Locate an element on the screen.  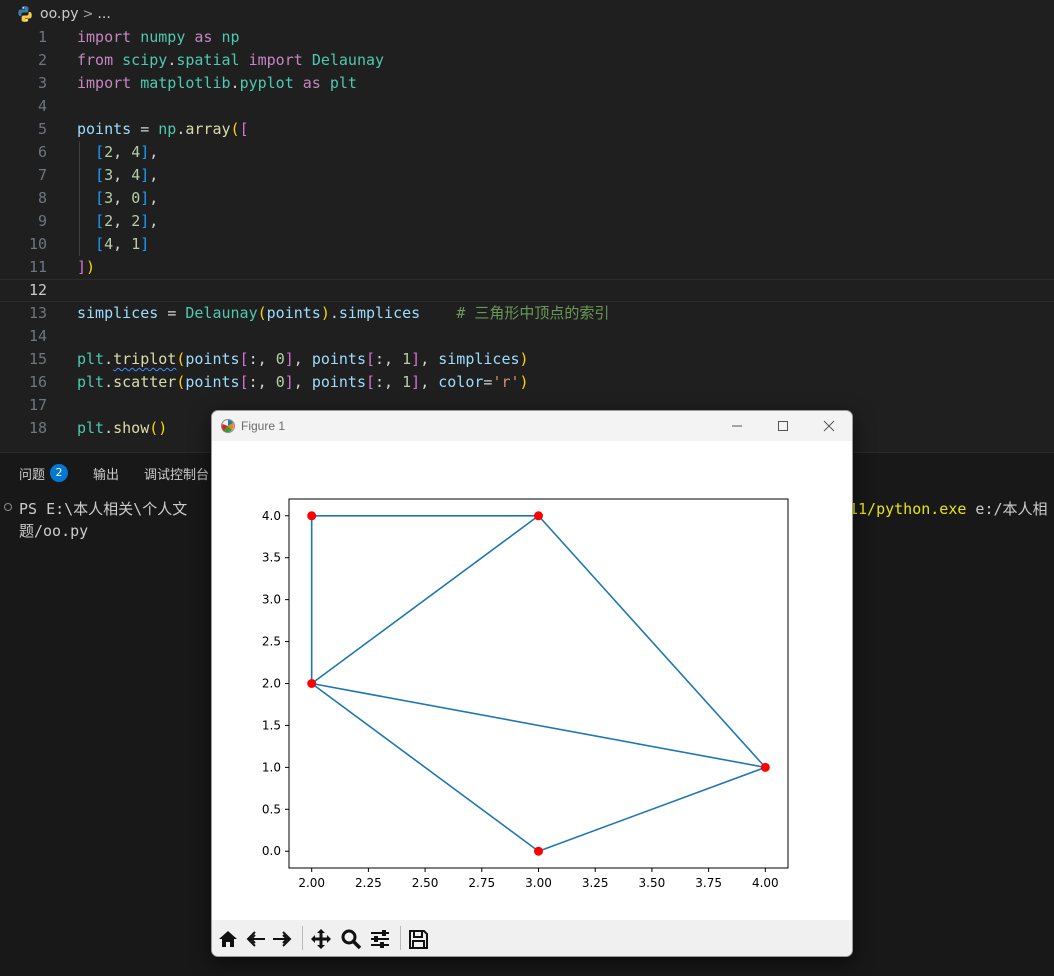
x-tick-label: 3.75 is located at coordinates (708, 883).